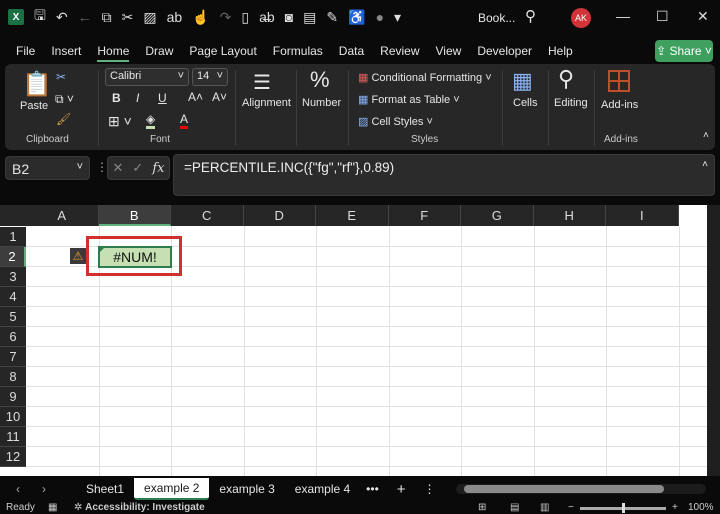 The width and height of the screenshot is (720, 514). I want to click on font-color-icon: A, so click(184, 120).